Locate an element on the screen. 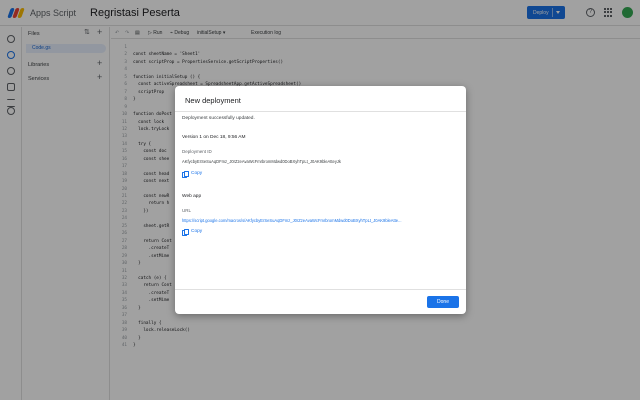 The height and width of the screenshot is (400, 640). url-label: URL is located at coordinates (187, 210).